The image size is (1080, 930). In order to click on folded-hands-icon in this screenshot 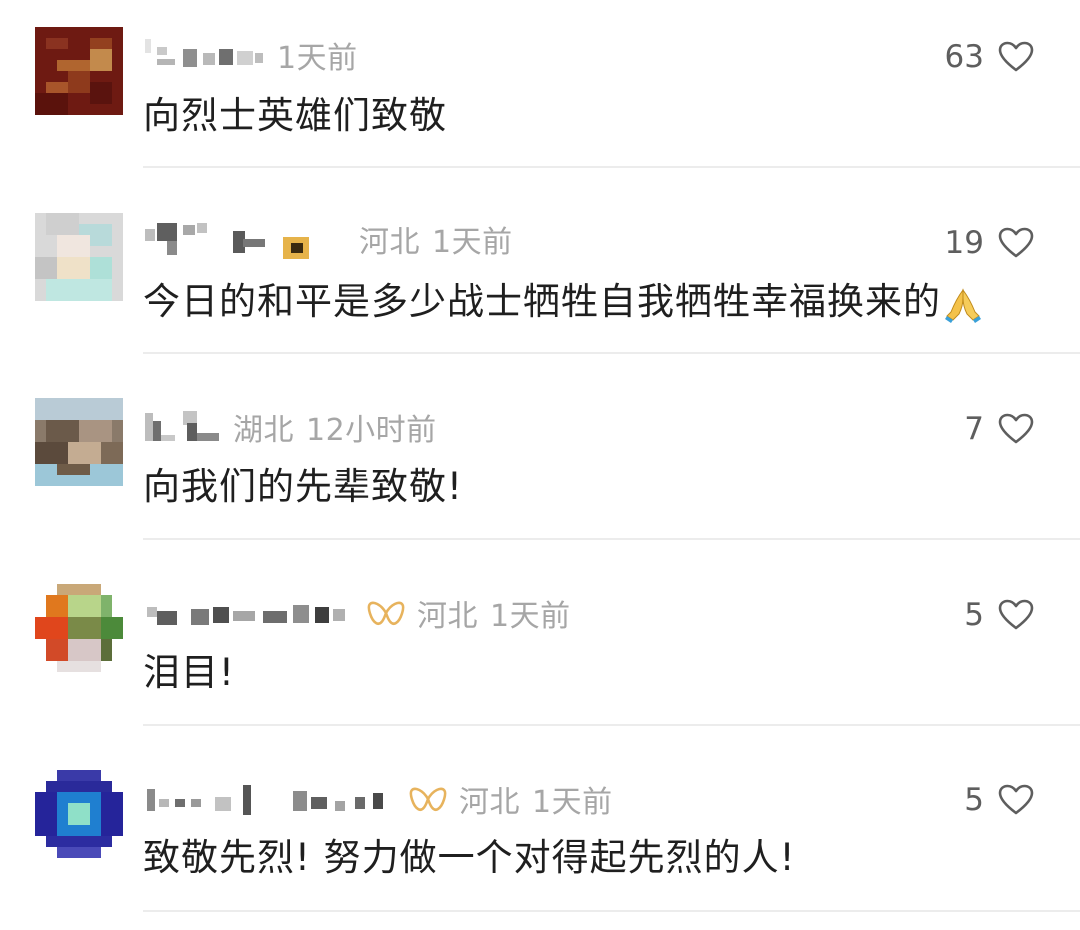, I will do `click(963, 305)`.